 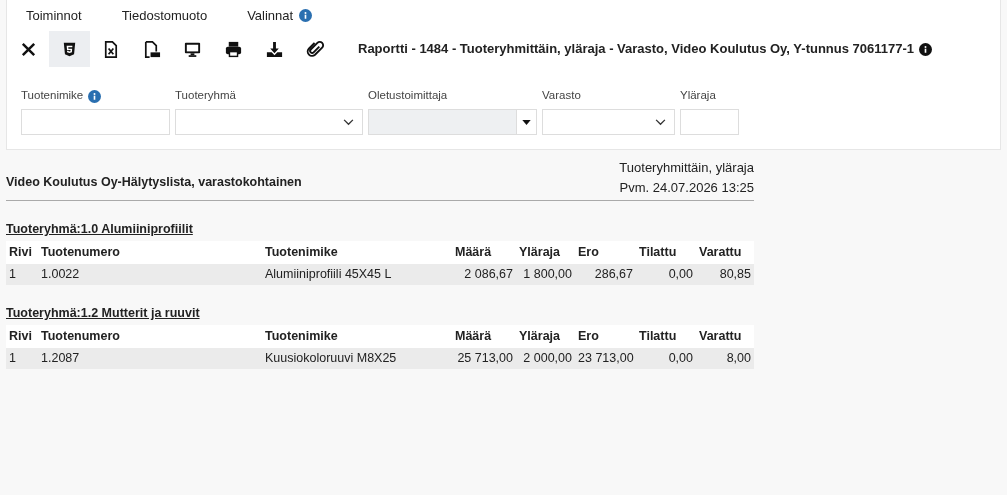 What do you see at coordinates (150, 358) in the screenshot?
I see `table-cell: 1.2087` at bounding box center [150, 358].